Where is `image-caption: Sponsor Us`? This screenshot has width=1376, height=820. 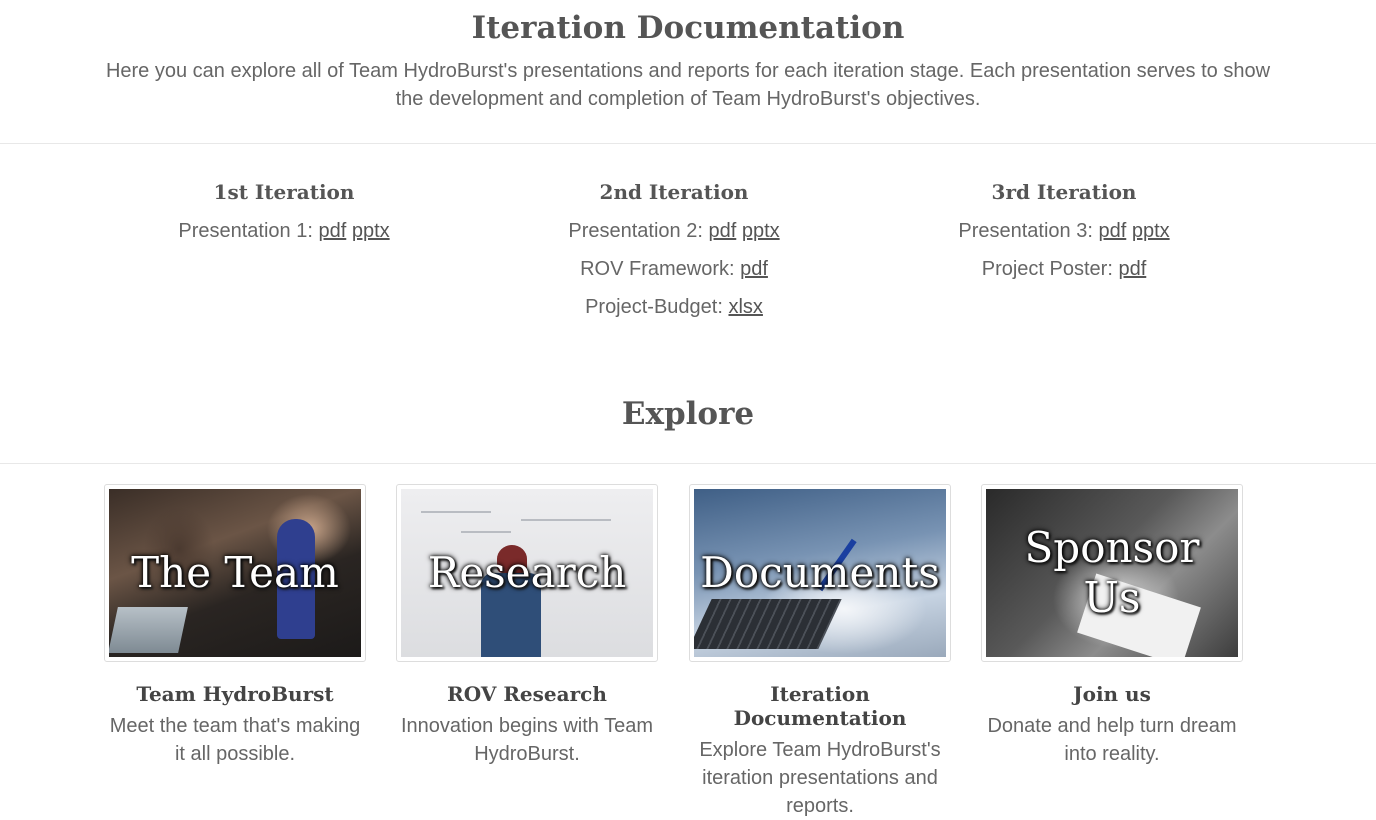 image-caption: Sponsor Us is located at coordinates (1112, 572).